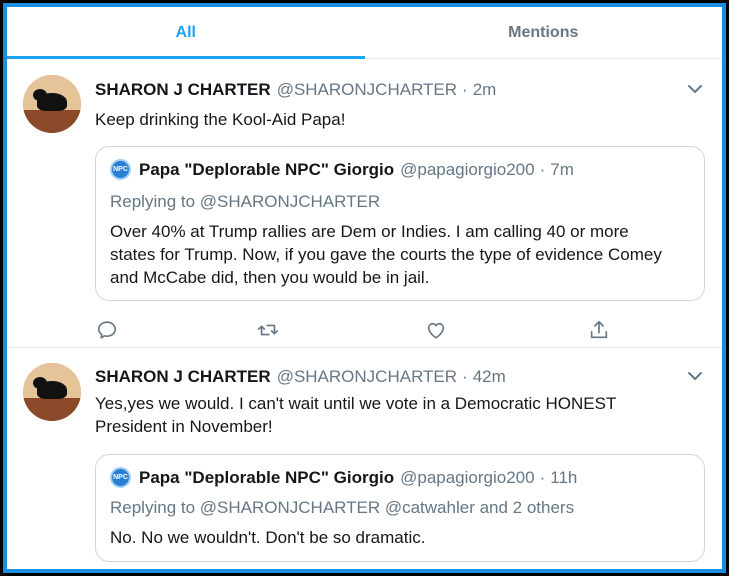  I want to click on tweet-header: SHARON J CHARTER @SHARONJCHARTER · 42m, so click(300, 377).